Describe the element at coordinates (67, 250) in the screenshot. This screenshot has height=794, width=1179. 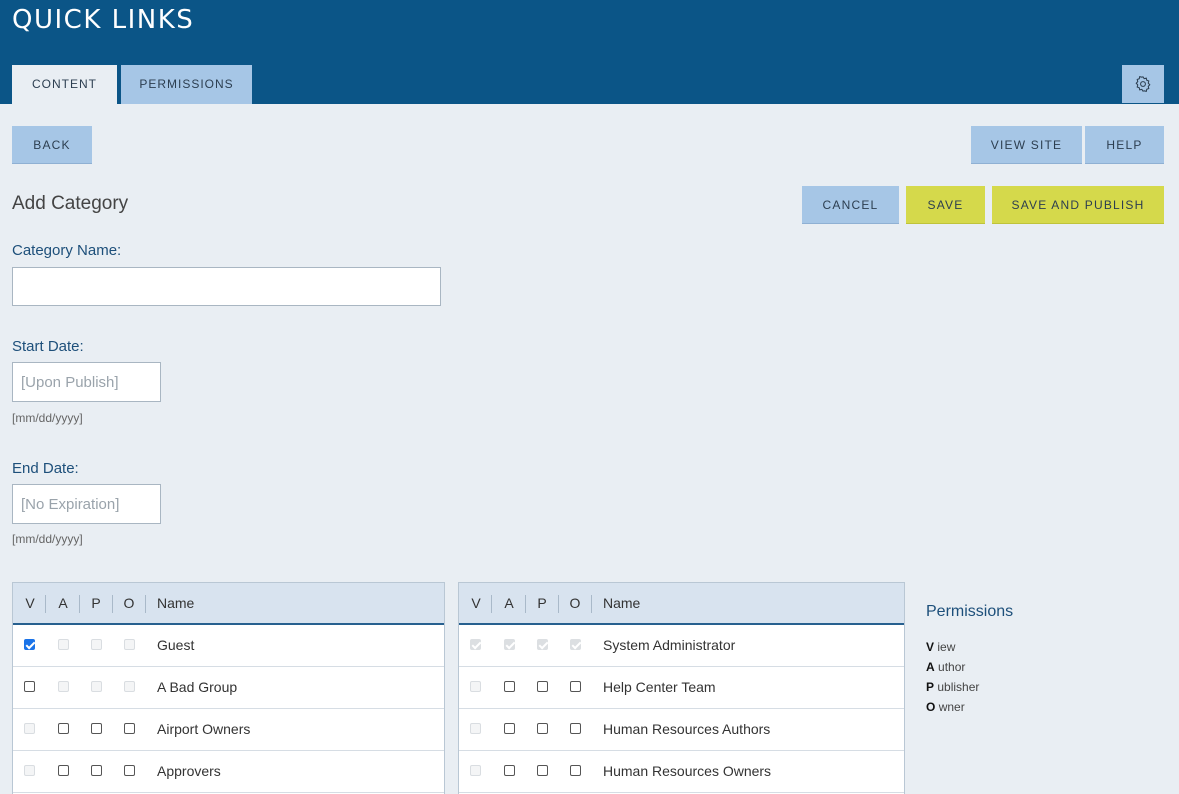
I see `category-name-label: Category Name:` at that location.